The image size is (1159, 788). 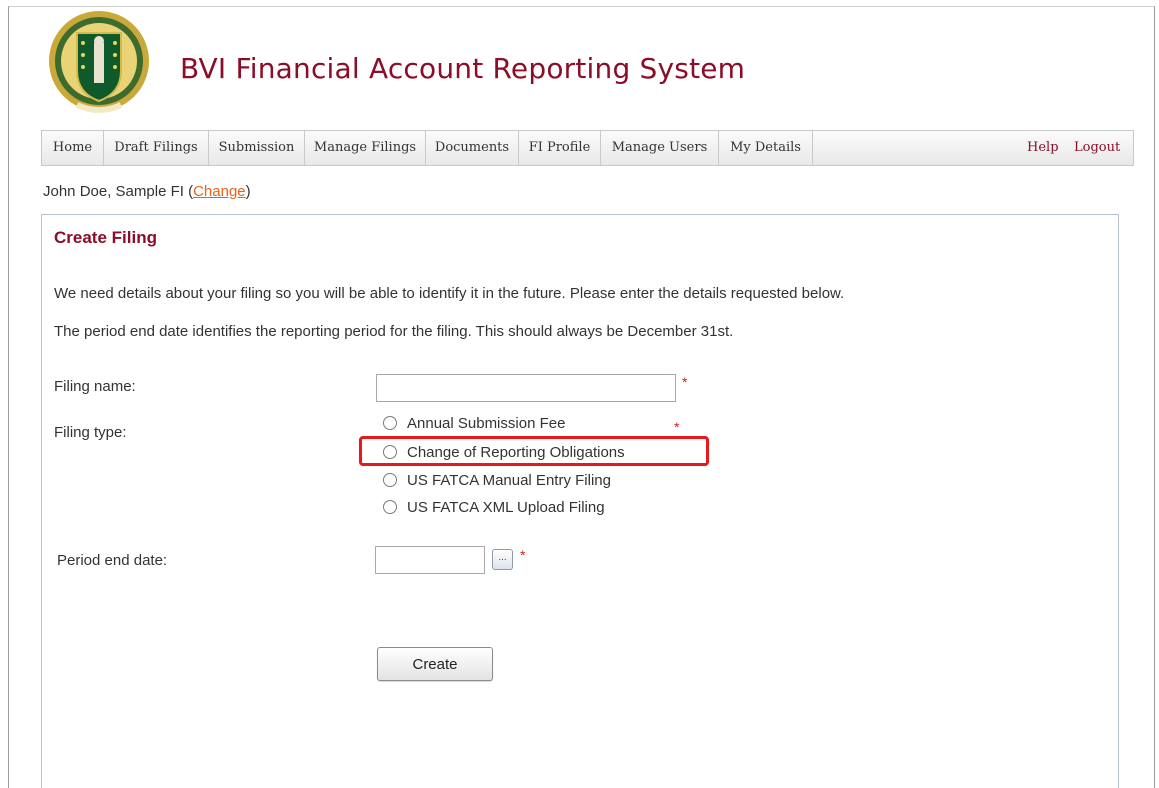 What do you see at coordinates (766, 148) in the screenshot?
I see `nav-my-details: My Details` at bounding box center [766, 148].